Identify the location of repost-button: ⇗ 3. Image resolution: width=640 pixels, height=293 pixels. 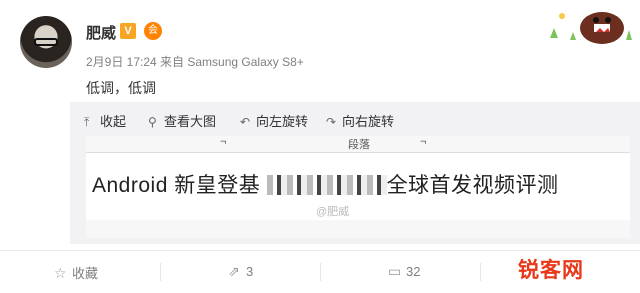
(240, 271).